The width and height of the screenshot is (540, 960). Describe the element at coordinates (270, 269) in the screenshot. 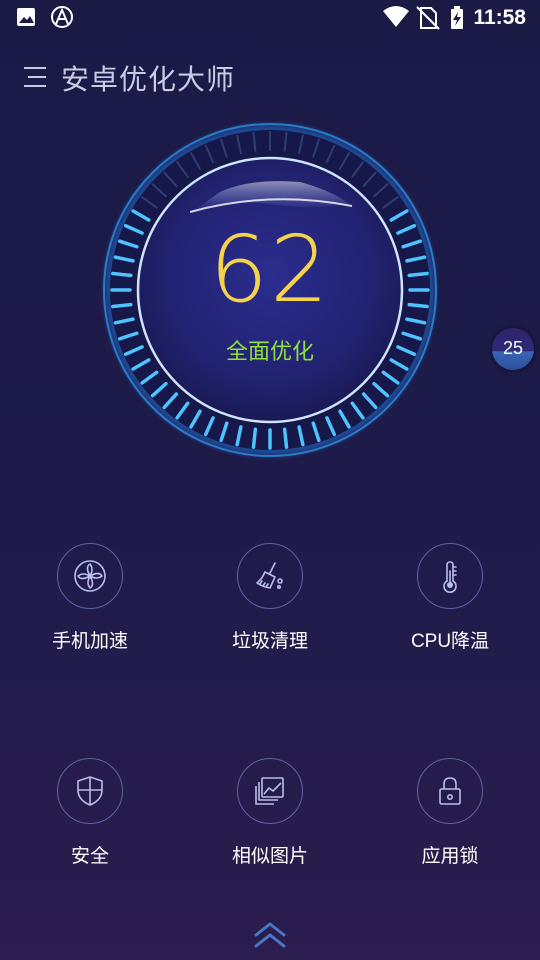

I see `health-score: 62` at that location.